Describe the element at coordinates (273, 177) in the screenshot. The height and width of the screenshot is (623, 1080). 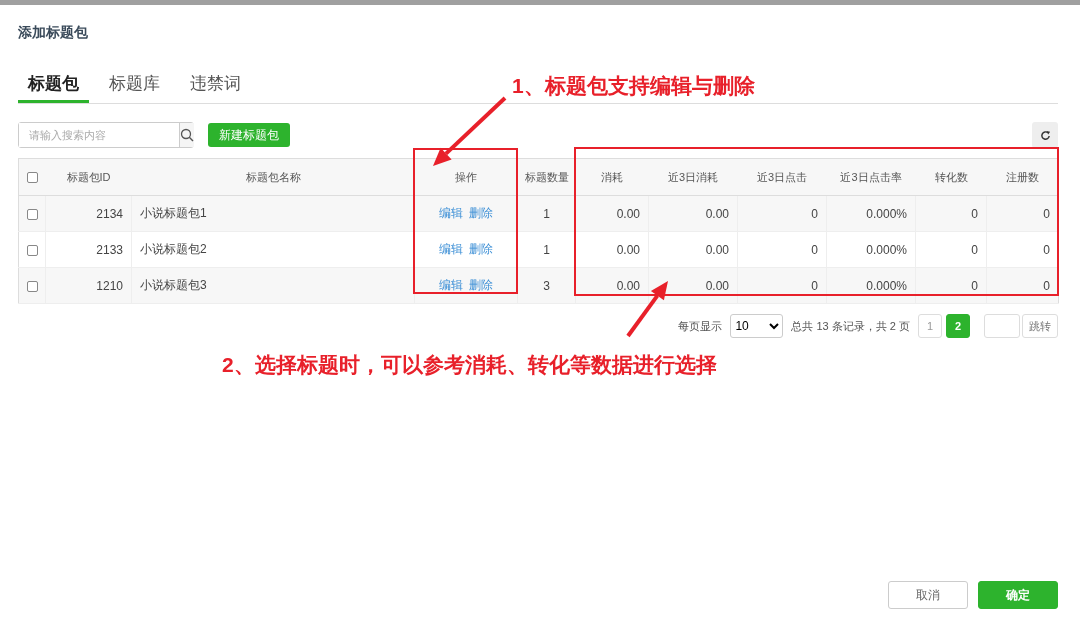
I see `column-header: 标题包名称` at that location.